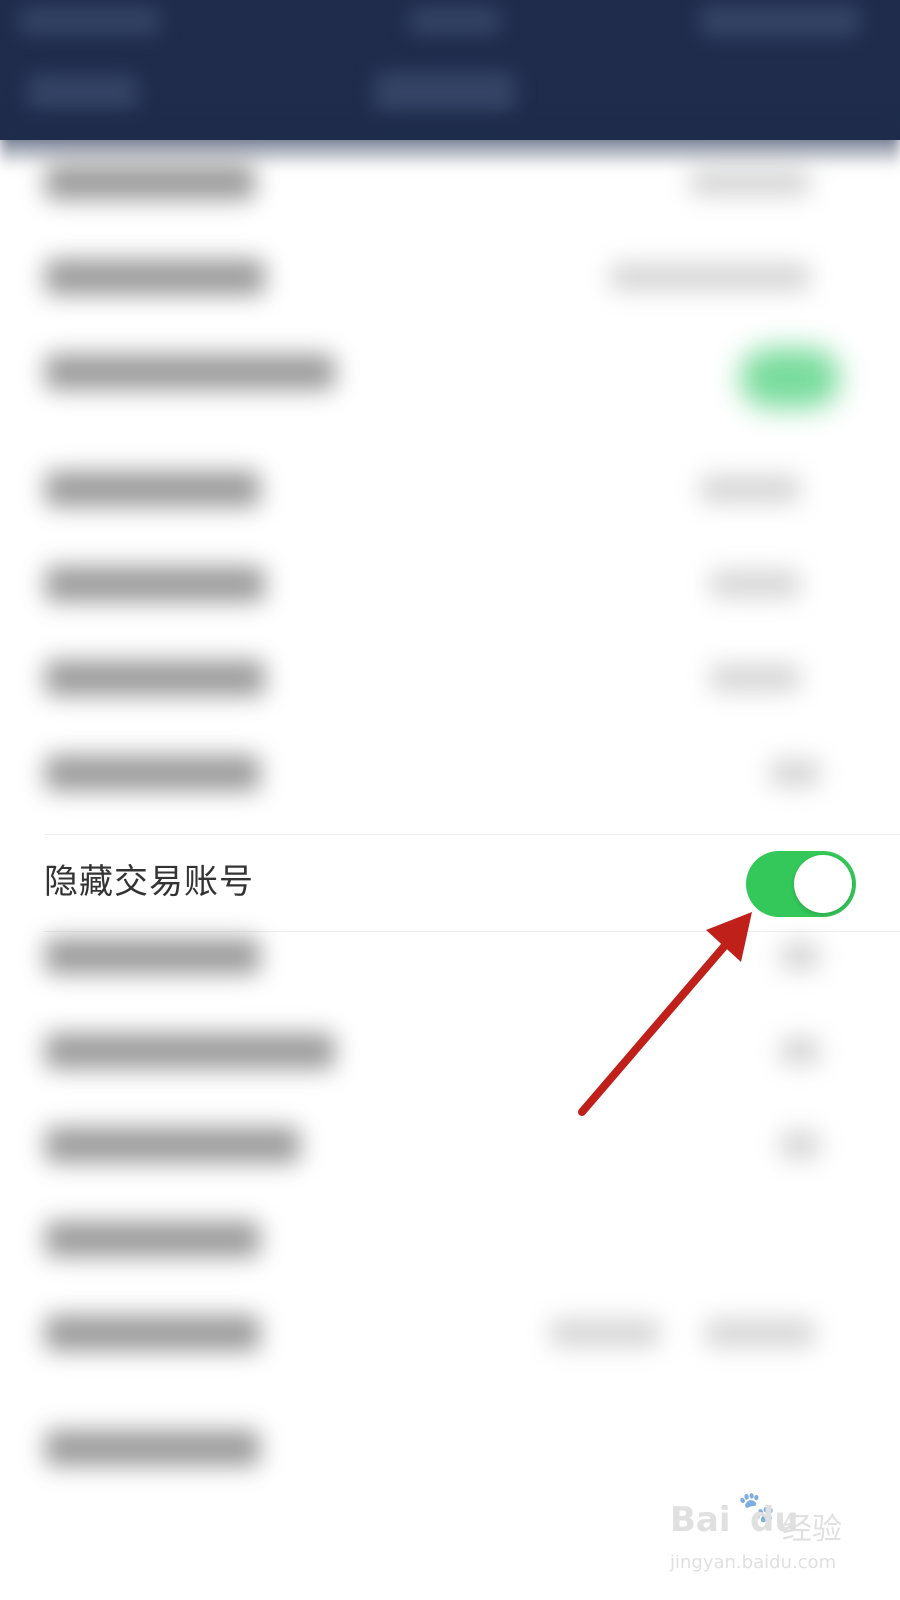 This screenshot has width=900, height=1600. What do you see at coordinates (780, 21) in the screenshot?
I see `status-bar-right-blur` at bounding box center [780, 21].